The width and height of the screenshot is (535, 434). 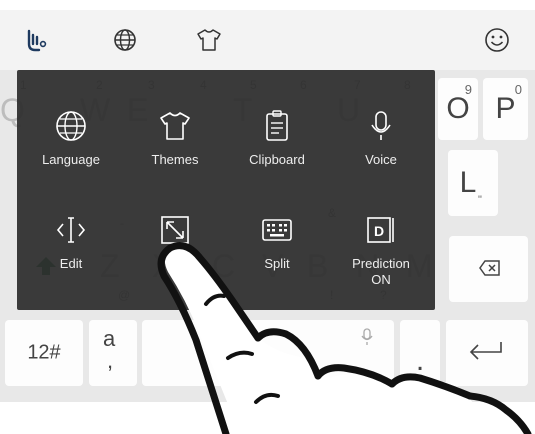 What do you see at coordinates (277, 126) in the screenshot?
I see `clipboard-icon` at bounding box center [277, 126].